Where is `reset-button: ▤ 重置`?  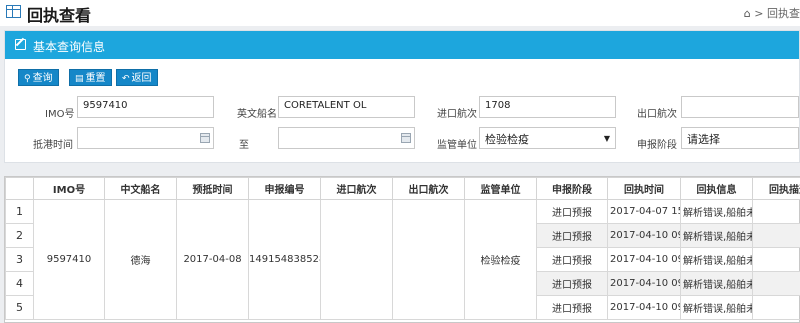
reset-button: ▤ 重置 is located at coordinates (90, 77).